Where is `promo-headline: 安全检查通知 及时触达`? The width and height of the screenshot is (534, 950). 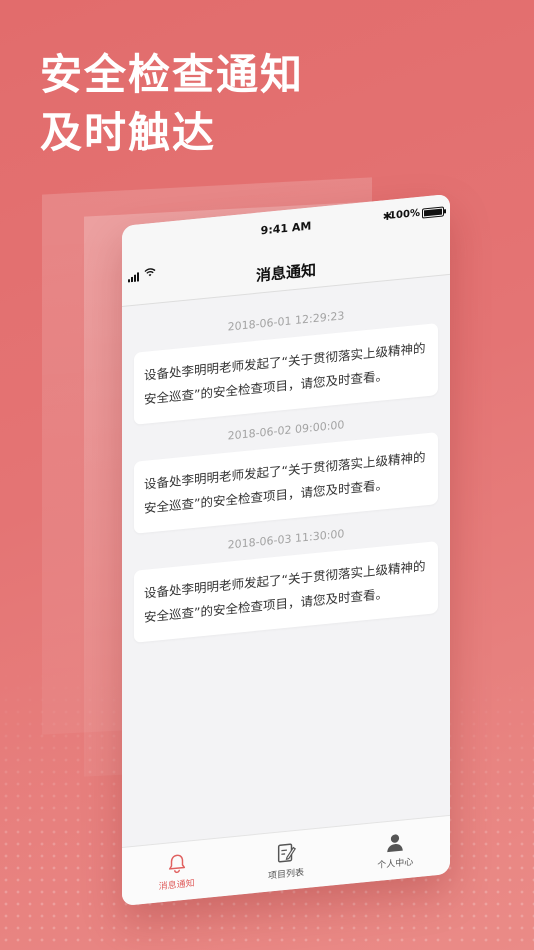
promo-headline: 安全检查通知 及时触达 is located at coordinates (172, 104).